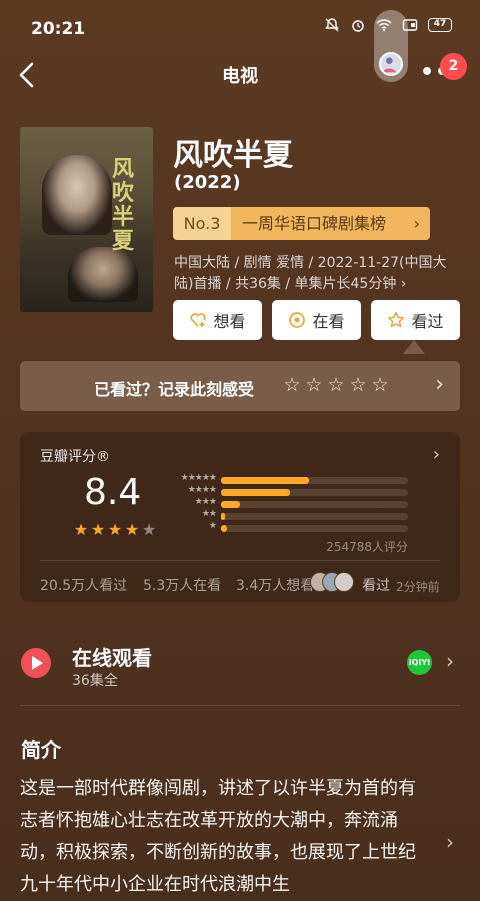  I want to click on ranking-chip: No.3 一周华语口碑剧集榜 ›, so click(301, 223).